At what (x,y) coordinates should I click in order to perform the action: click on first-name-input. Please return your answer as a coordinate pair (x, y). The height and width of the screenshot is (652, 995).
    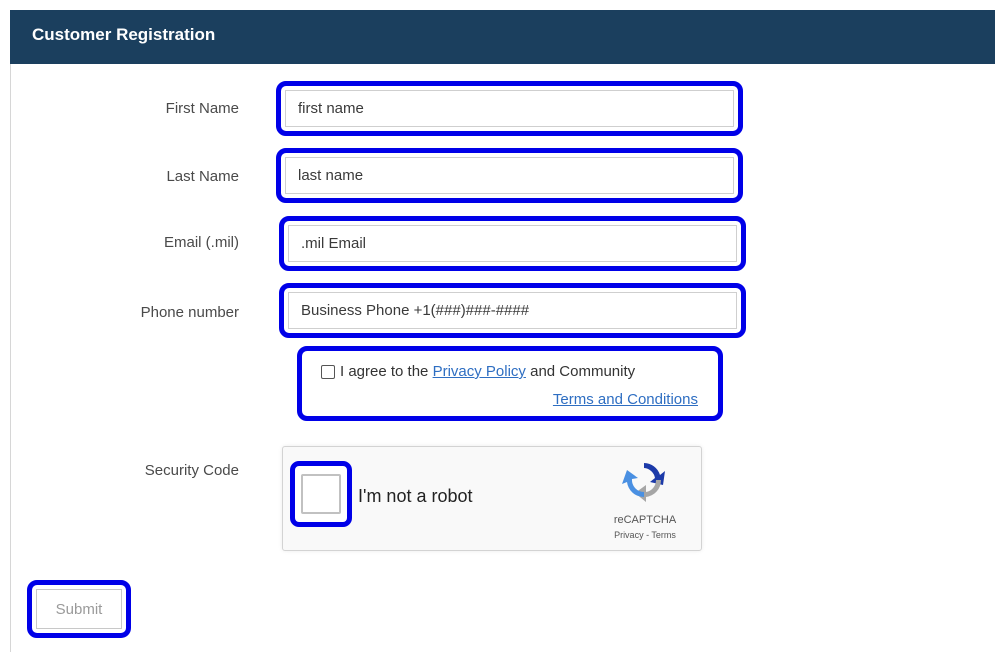
    Looking at the image, I should click on (509, 108).